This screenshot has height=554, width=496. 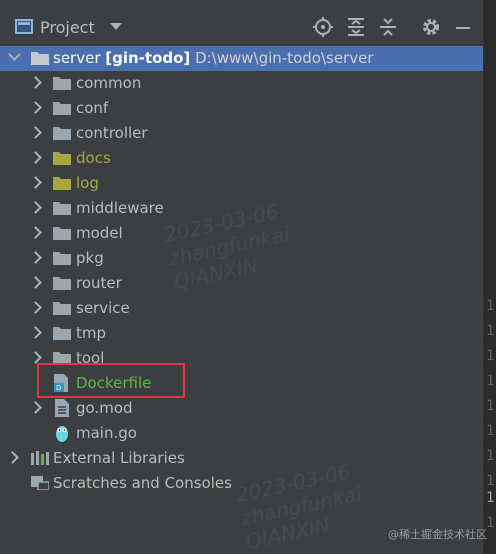 I want to click on editor-gutter: 1 1 1 1 1 1 1 1 1 1, so click(x=489, y=277).